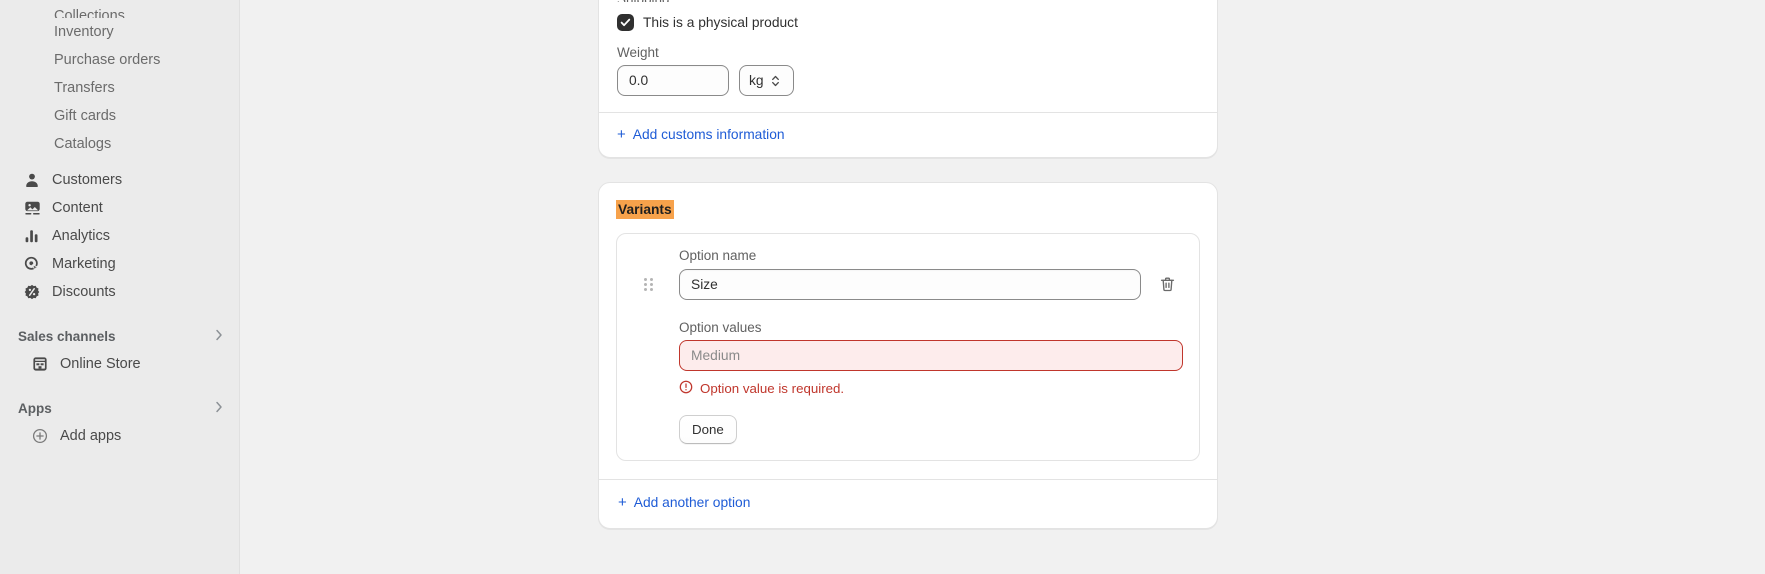  What do you see at coordinates (645, 210) in the screenshot?
I see `variants-title: Variants` at bounding box center [645, 210].